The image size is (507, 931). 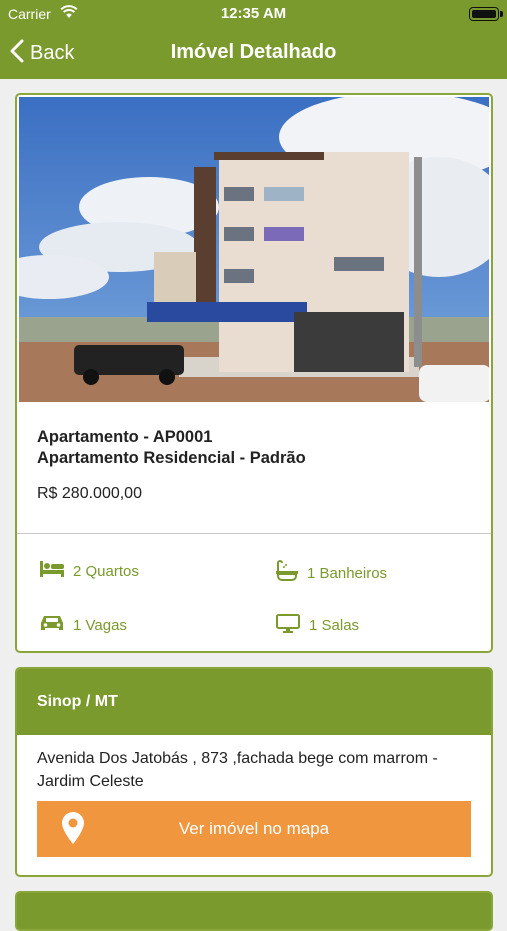 I want to click on feature-parking: 1 Vagas, so click(x=83, y=625).